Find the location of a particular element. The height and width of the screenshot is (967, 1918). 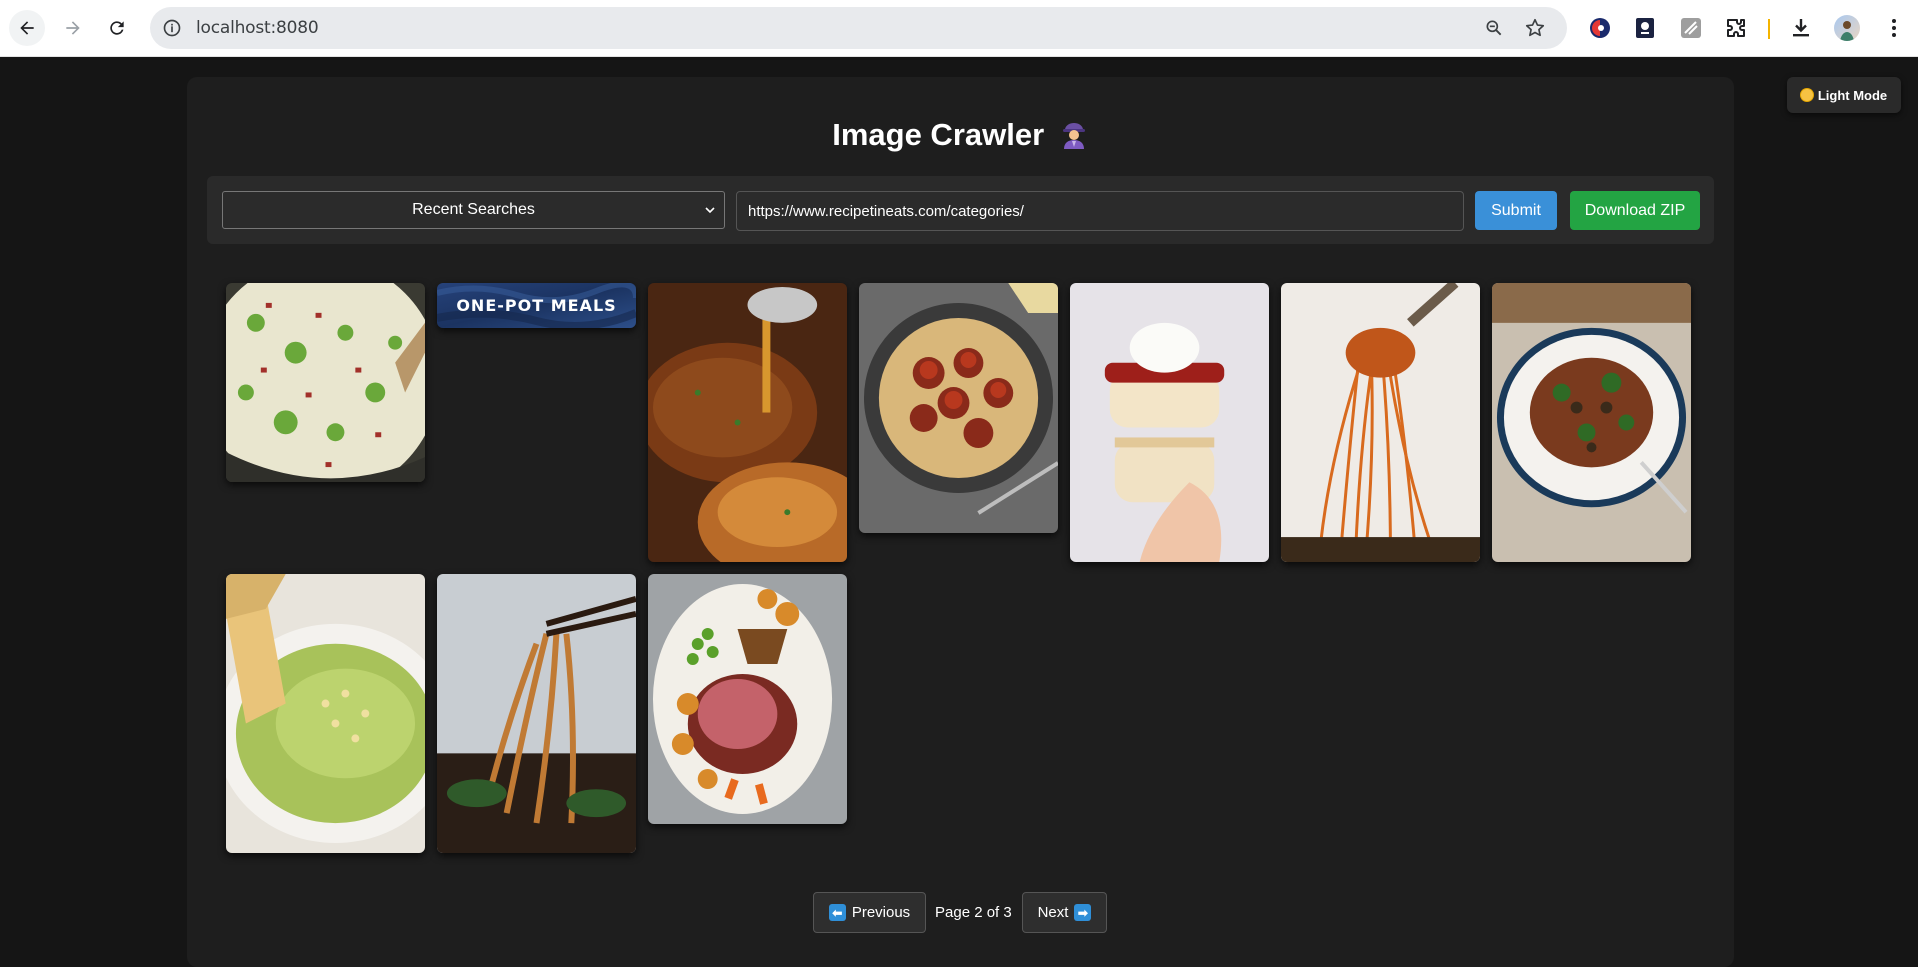

next-button: Next ➡ is located at coordinates (1064, 912).